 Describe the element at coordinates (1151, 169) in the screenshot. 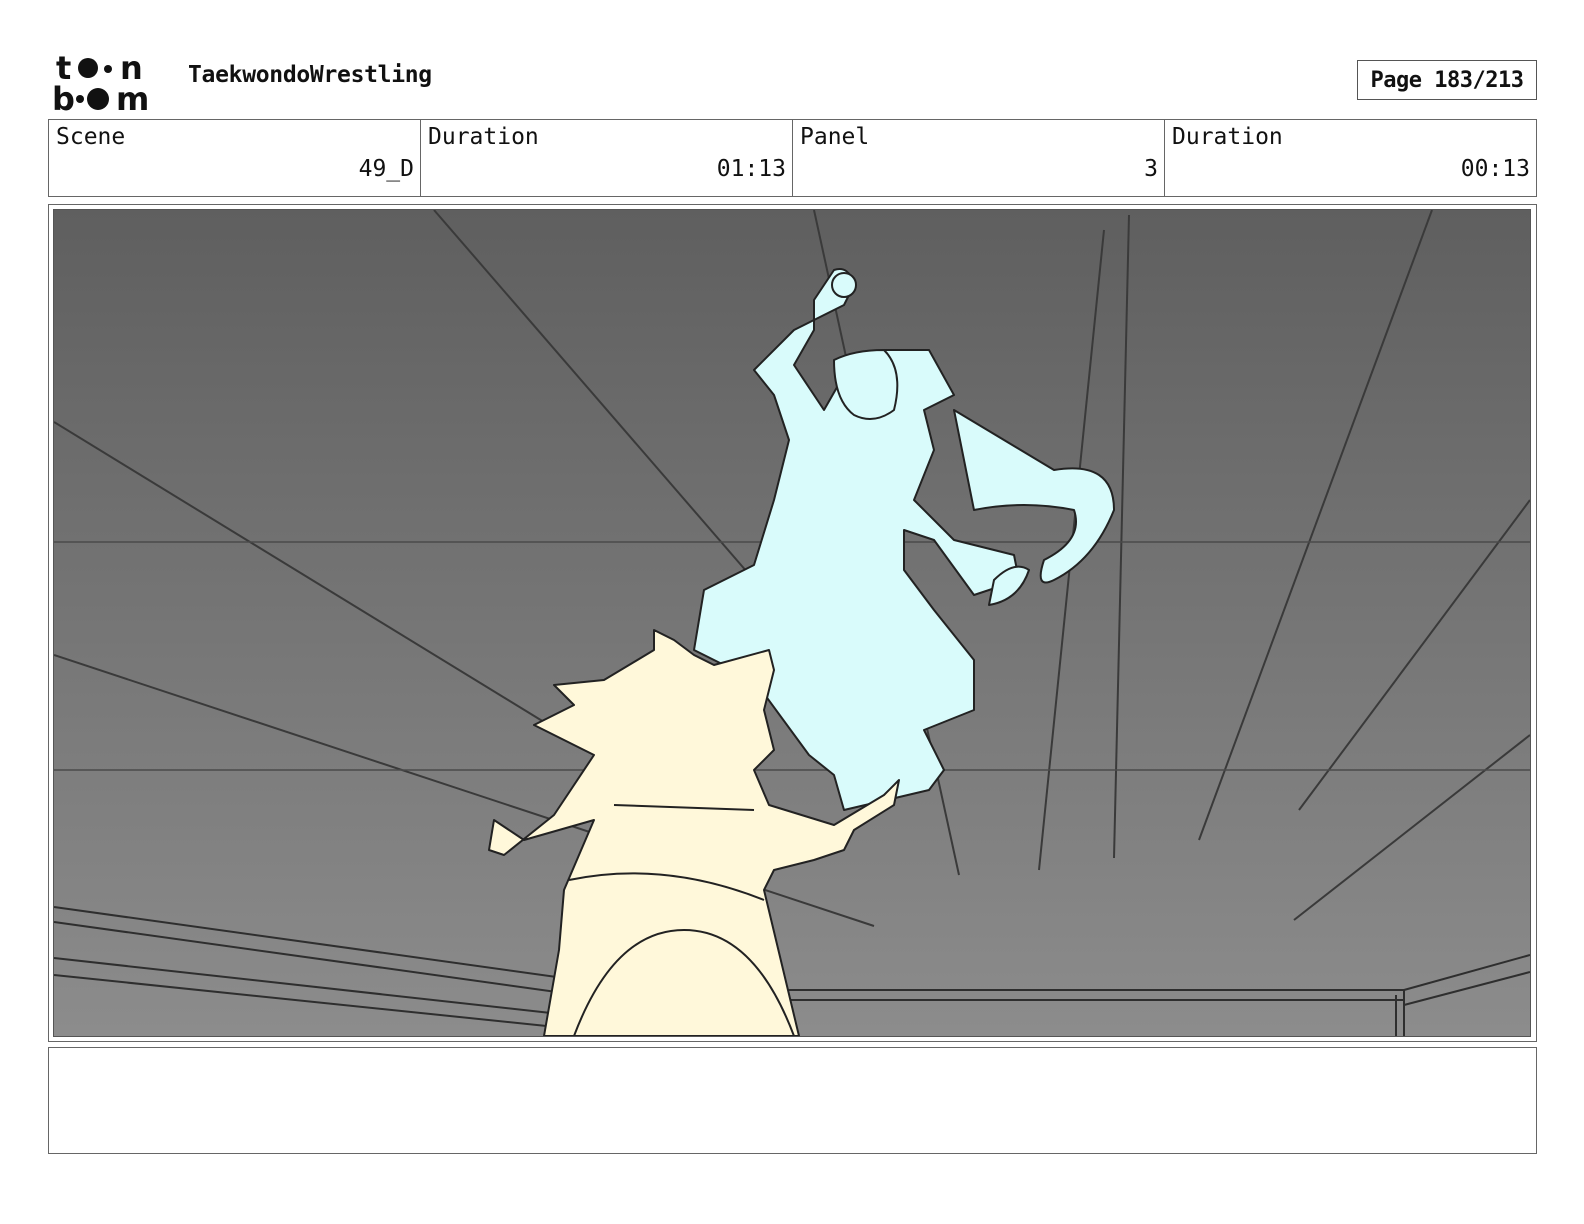

I see `panel-value: 3` at that location.